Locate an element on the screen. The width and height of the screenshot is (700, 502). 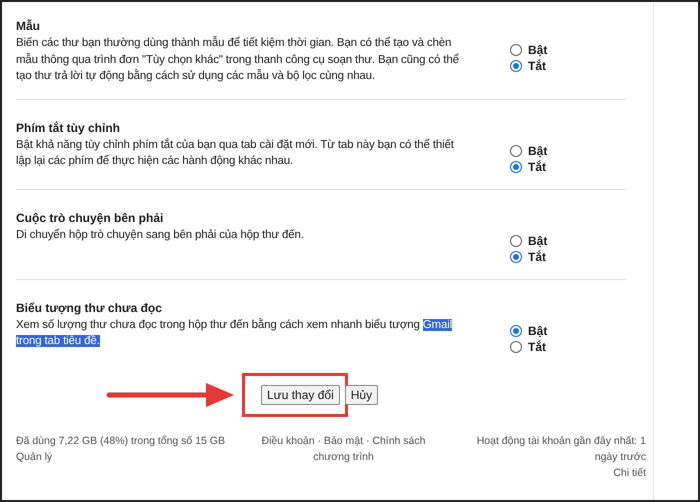
setting-title: Mẫu is located at coordinates (28, 26).